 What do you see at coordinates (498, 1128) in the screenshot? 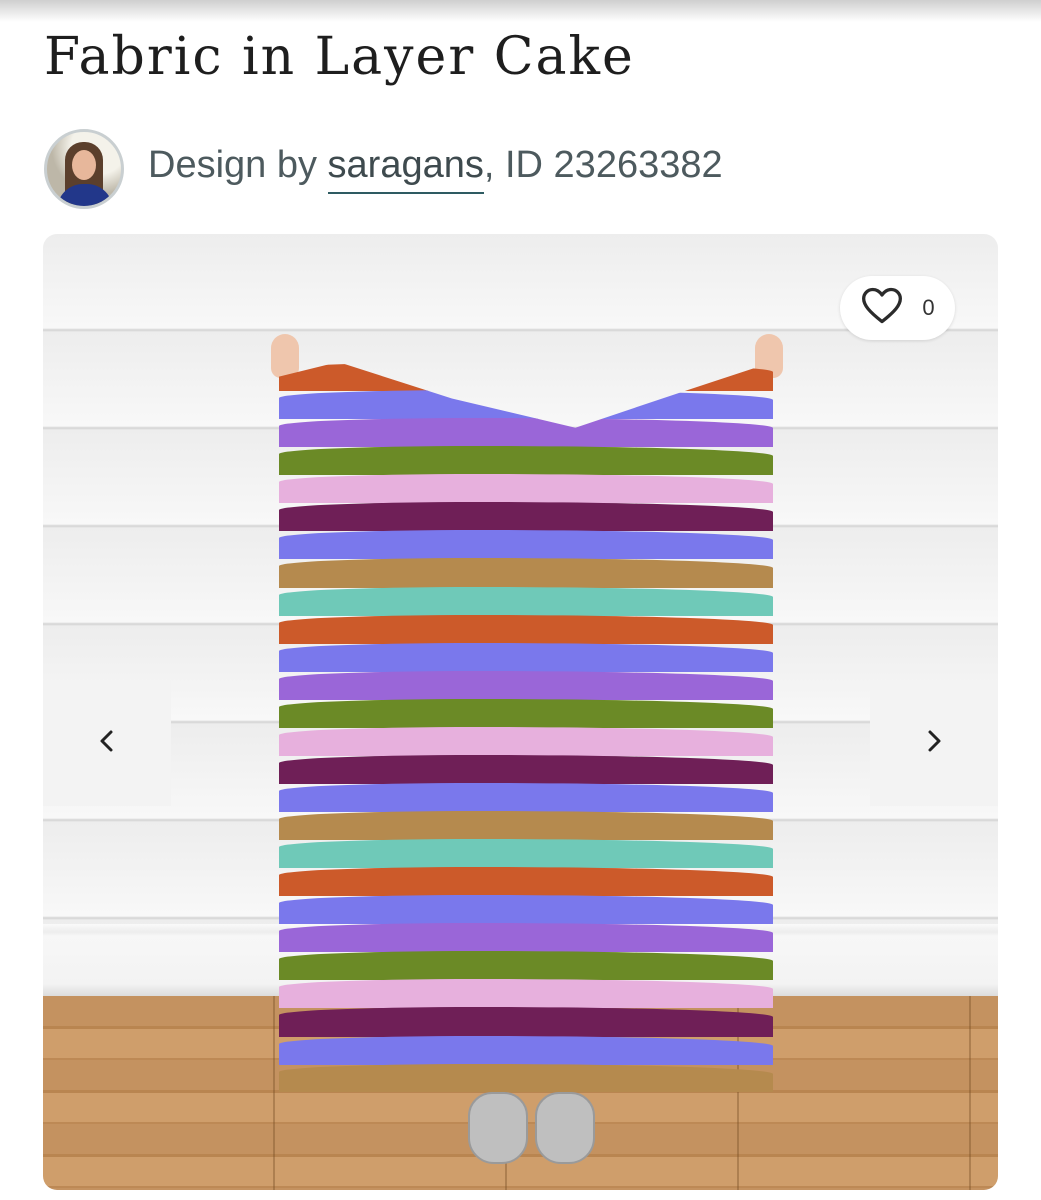
I see `left-shoe` at bounding box center [498, 1128].